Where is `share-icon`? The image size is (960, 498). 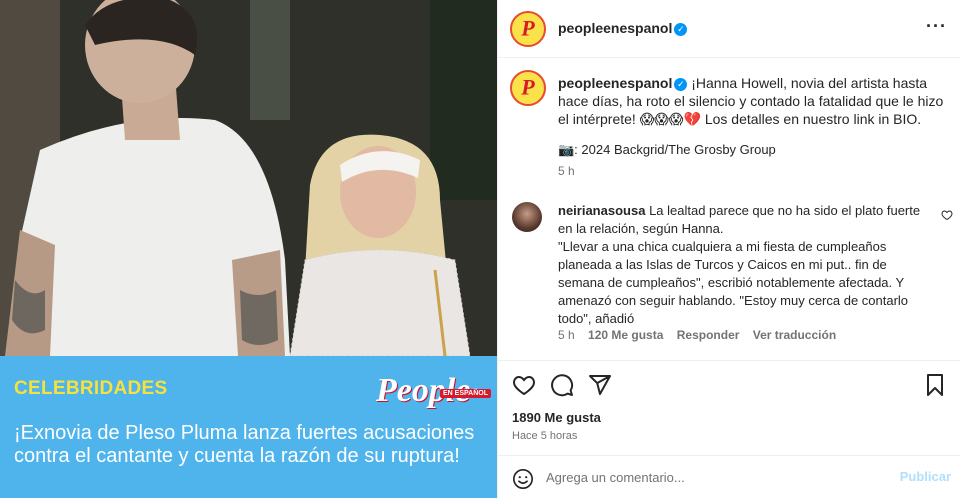 share-icon is located at coordinates (600, 385).